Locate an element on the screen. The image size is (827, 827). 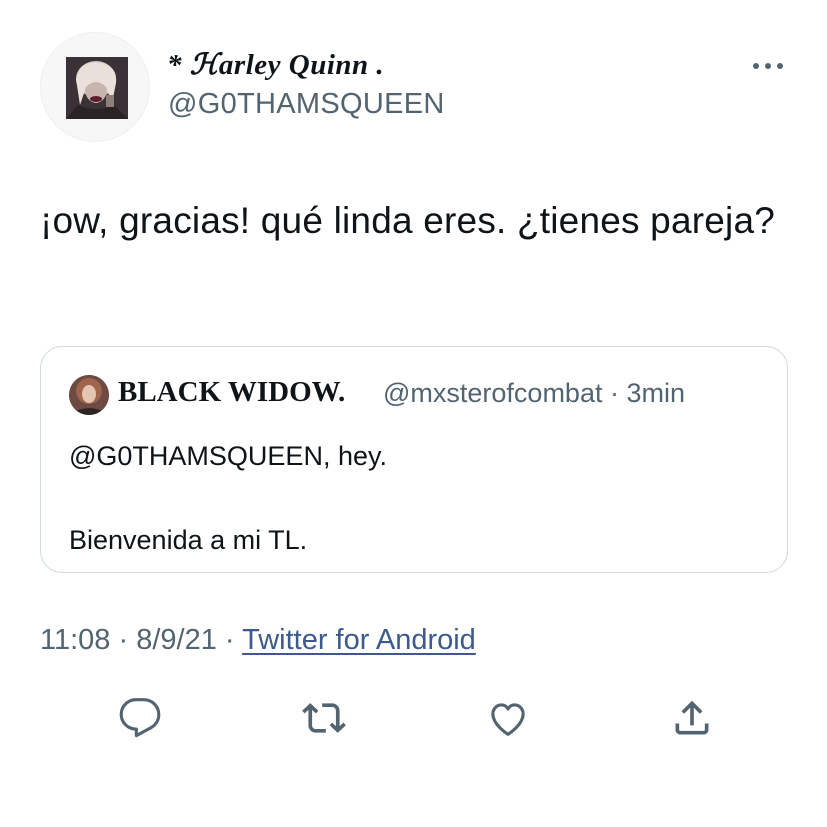
author-avatar is located at coordinates (95, 87).